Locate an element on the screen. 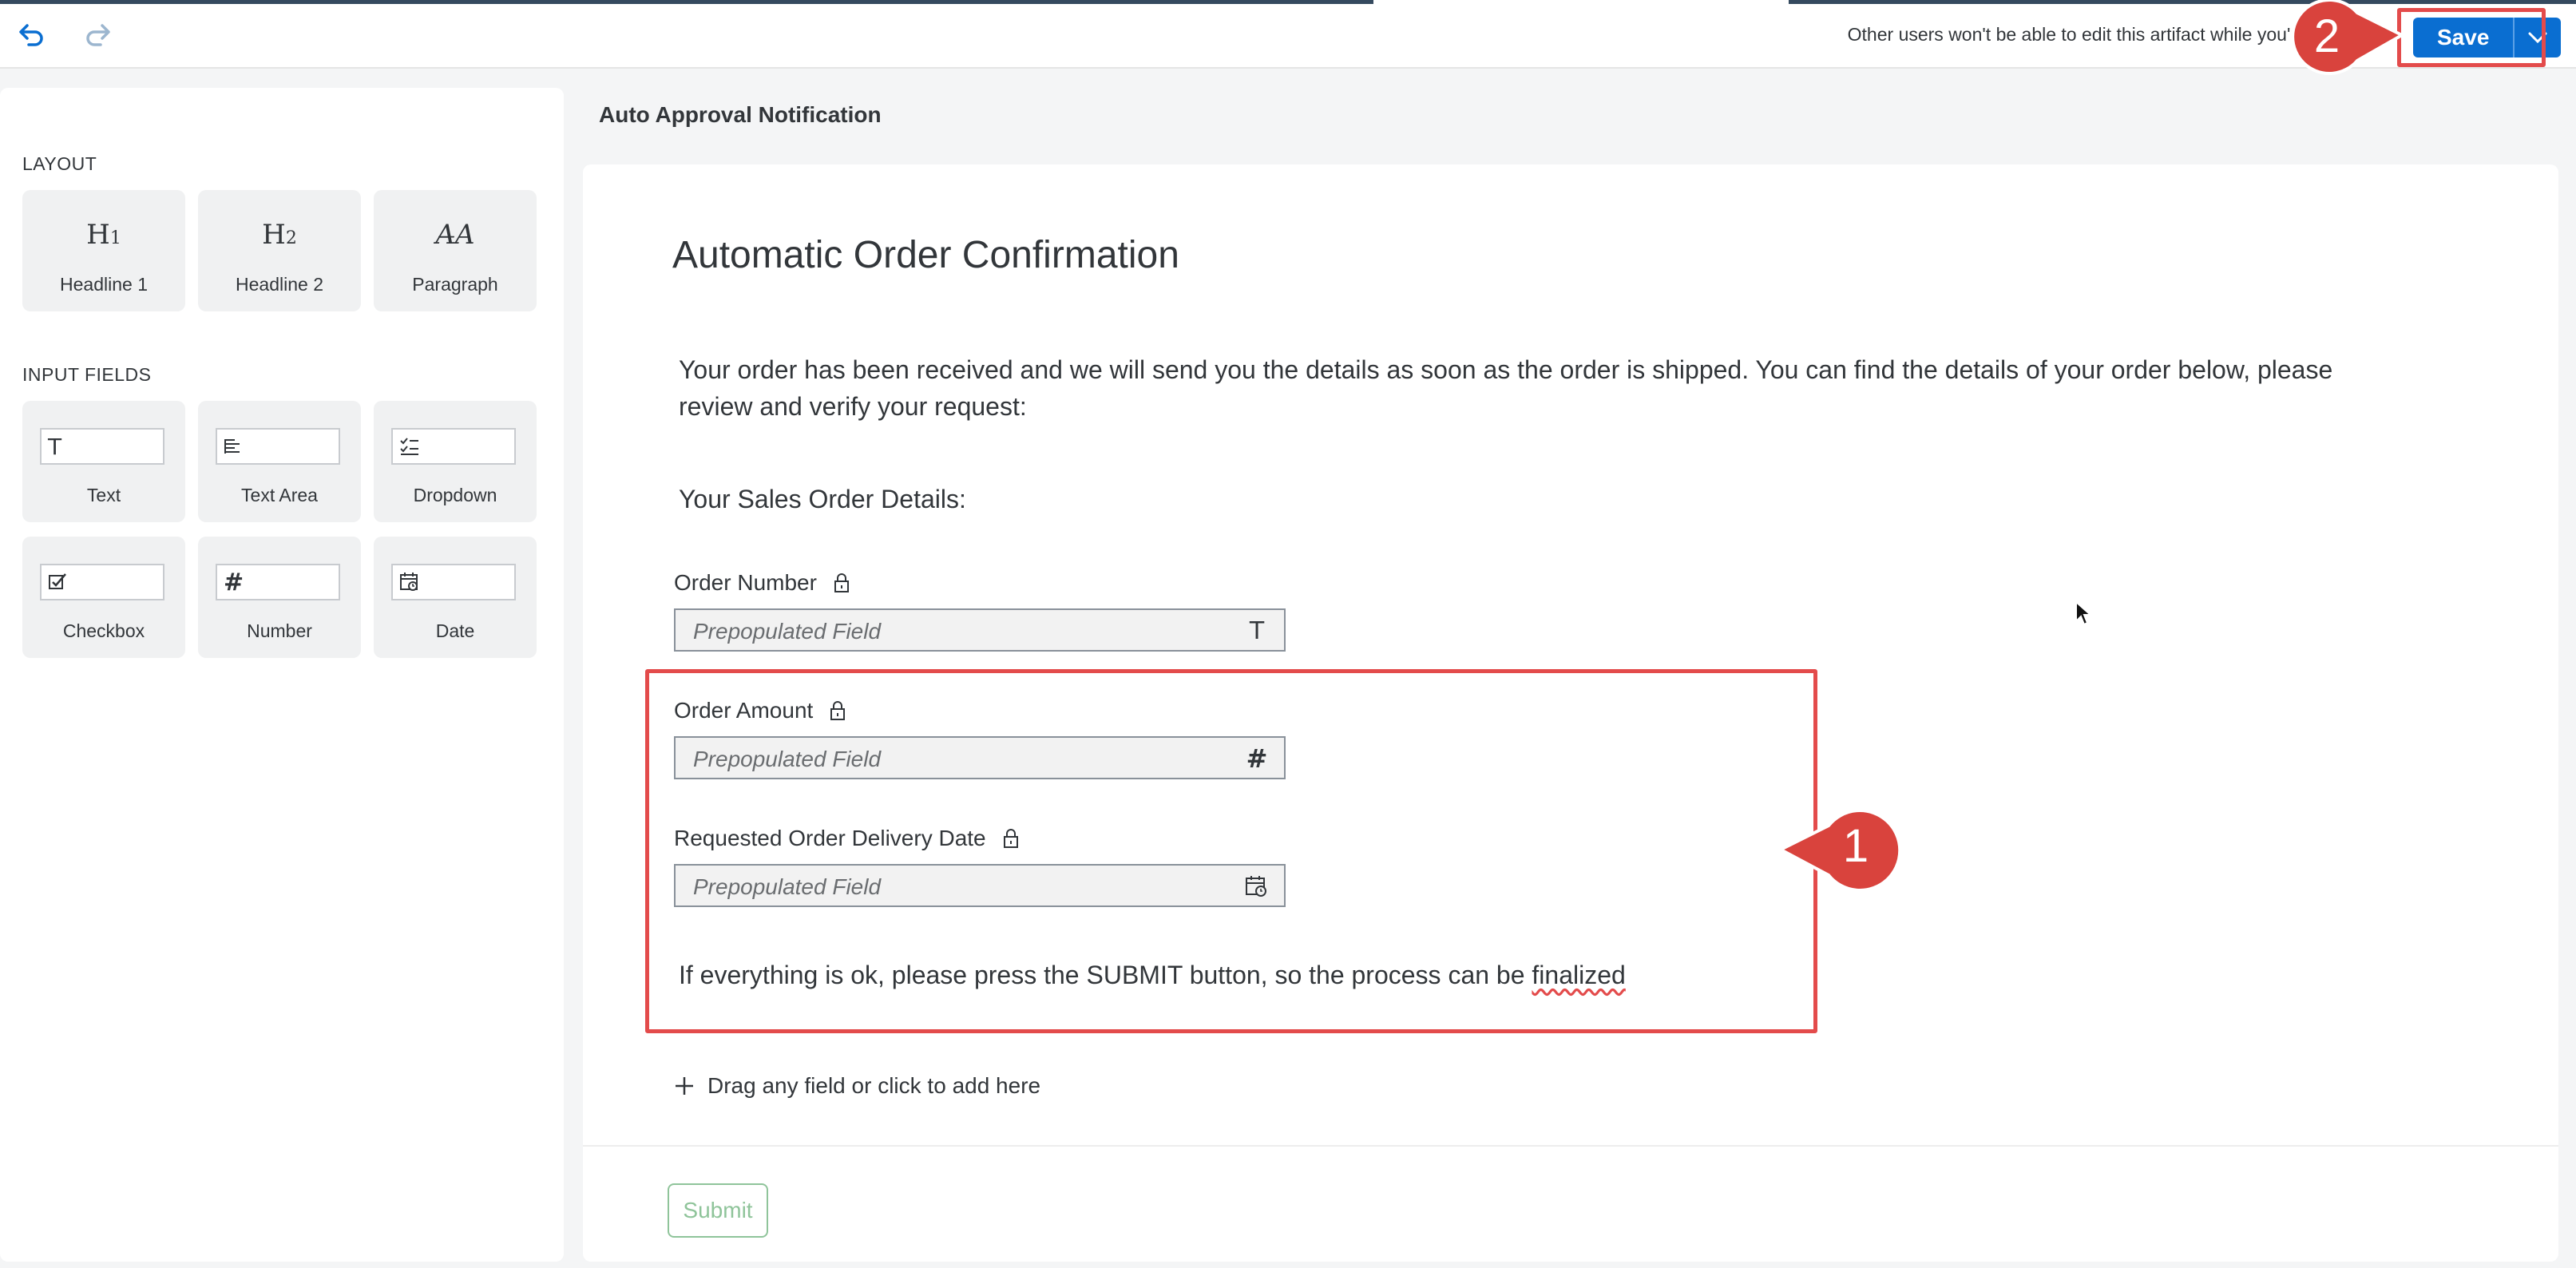  undo-icon is located at coordinates (32, 33).